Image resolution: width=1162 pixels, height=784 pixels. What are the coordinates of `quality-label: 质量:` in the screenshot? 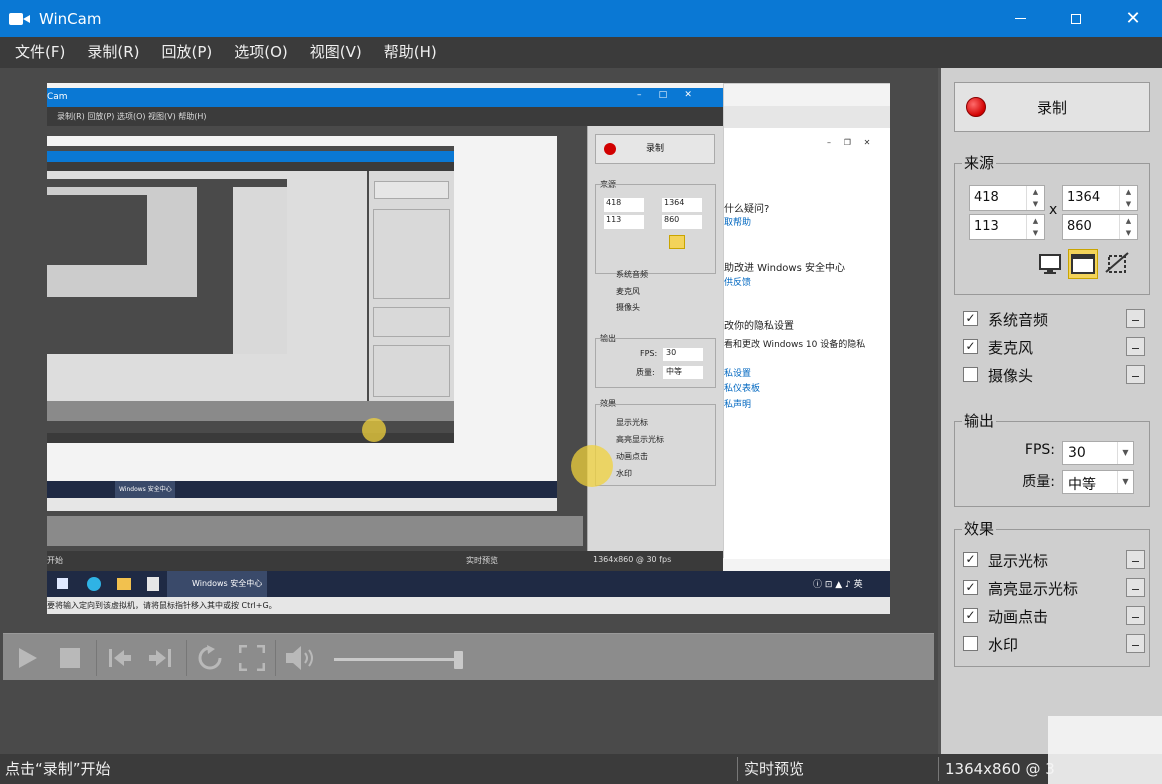 It's located at (1038, 482).